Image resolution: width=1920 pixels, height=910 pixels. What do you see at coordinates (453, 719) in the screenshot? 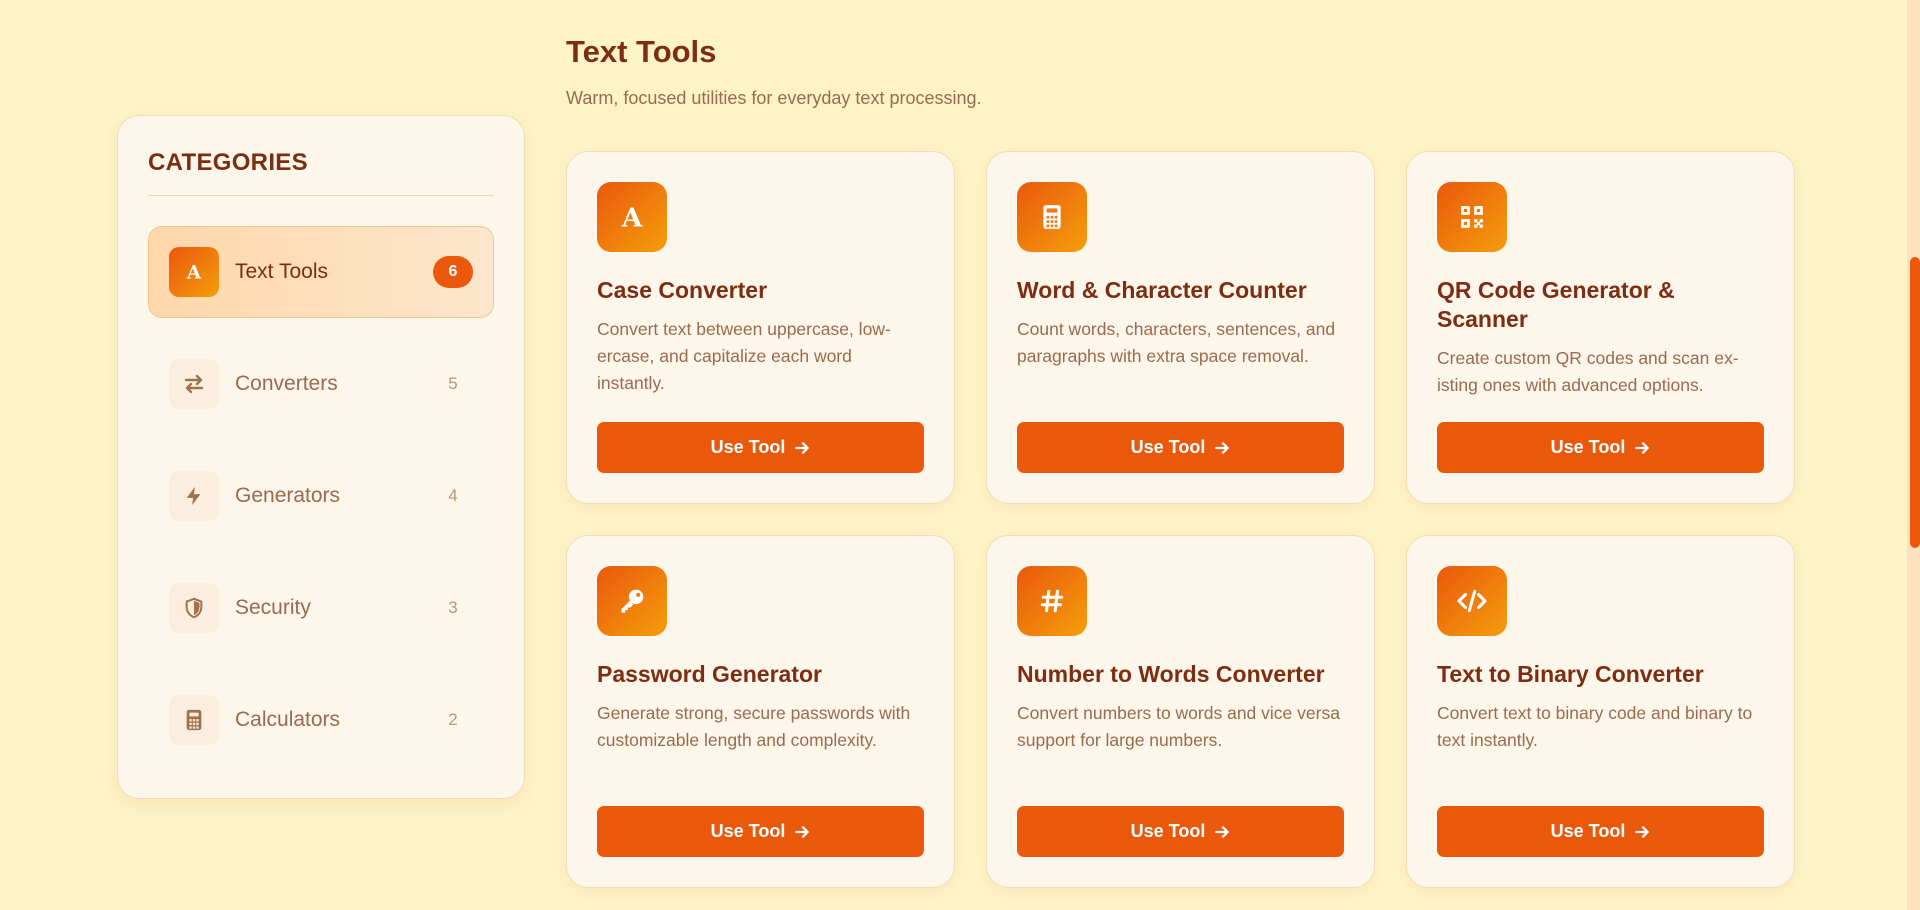
I see `category-count: 2` at bounding box center [453, 719].